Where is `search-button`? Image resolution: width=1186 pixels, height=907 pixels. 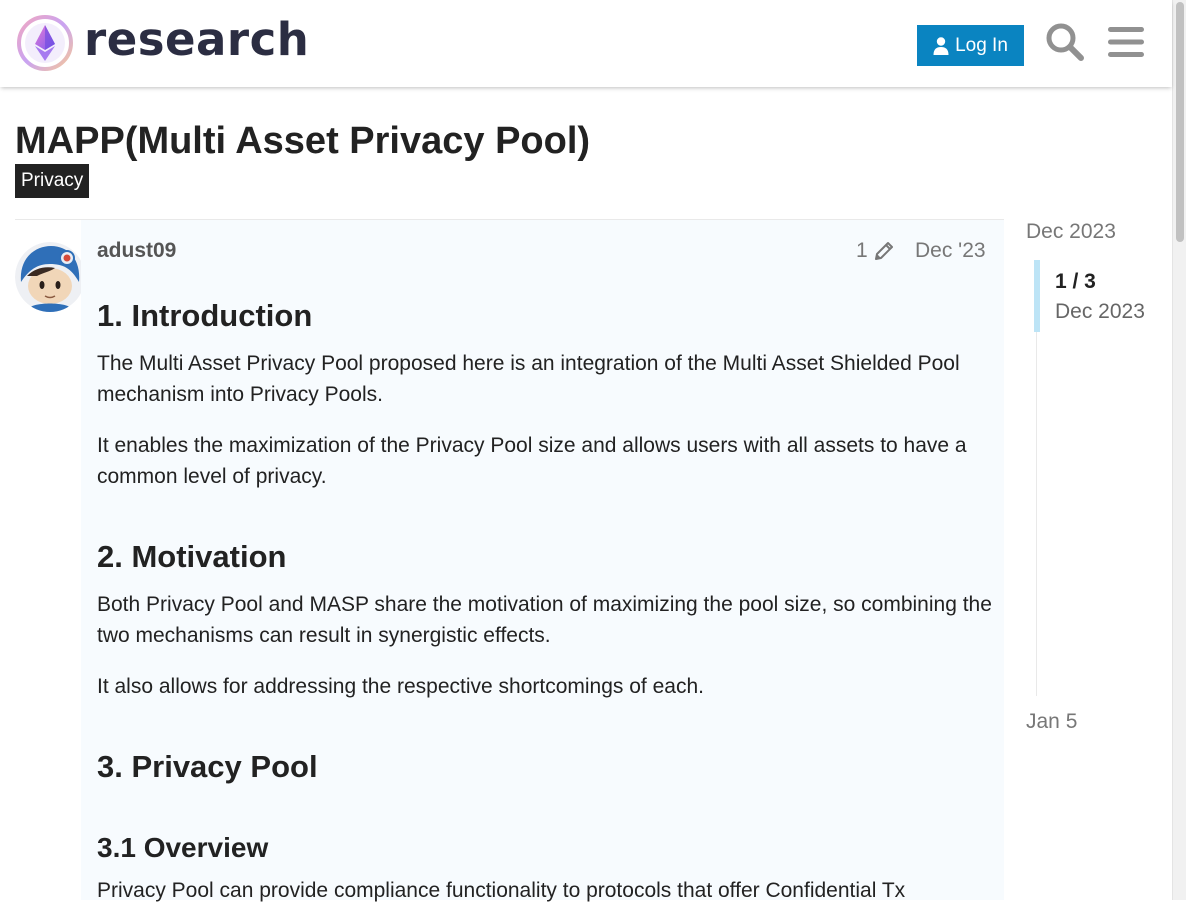
search-button is located at coordinates (1065, 42).